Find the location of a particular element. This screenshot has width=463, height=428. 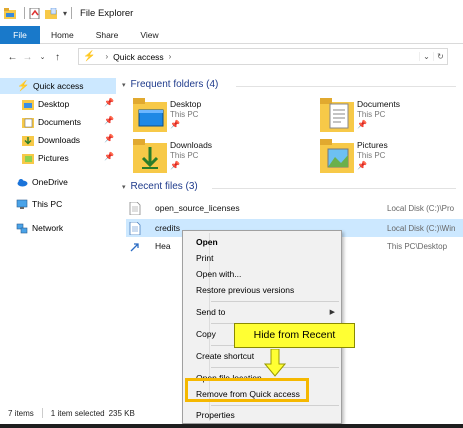

menu-item-print: Print is located at coordinates (204, 258).